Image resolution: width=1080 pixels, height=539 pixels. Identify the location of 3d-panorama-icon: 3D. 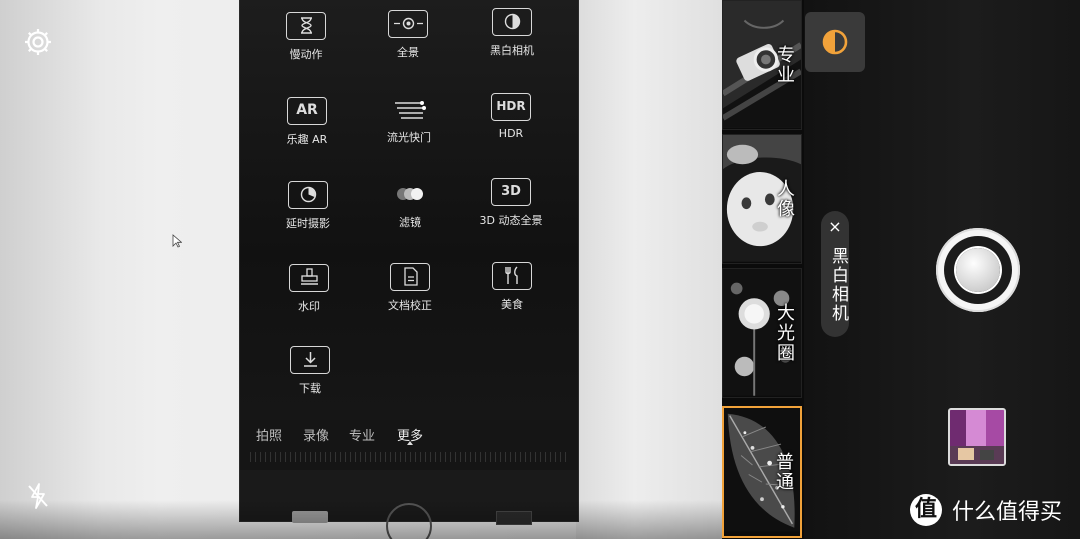
(511, 192).